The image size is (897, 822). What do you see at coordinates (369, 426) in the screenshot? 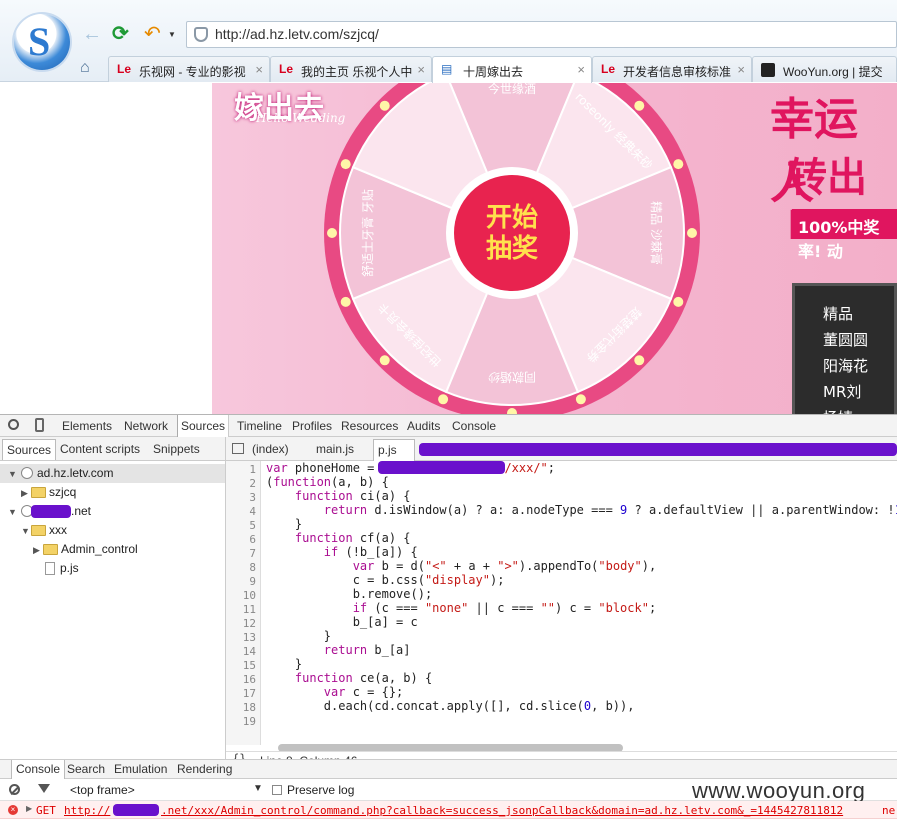
I see `tab-resources: Resources` at bounding box center [369, 426].